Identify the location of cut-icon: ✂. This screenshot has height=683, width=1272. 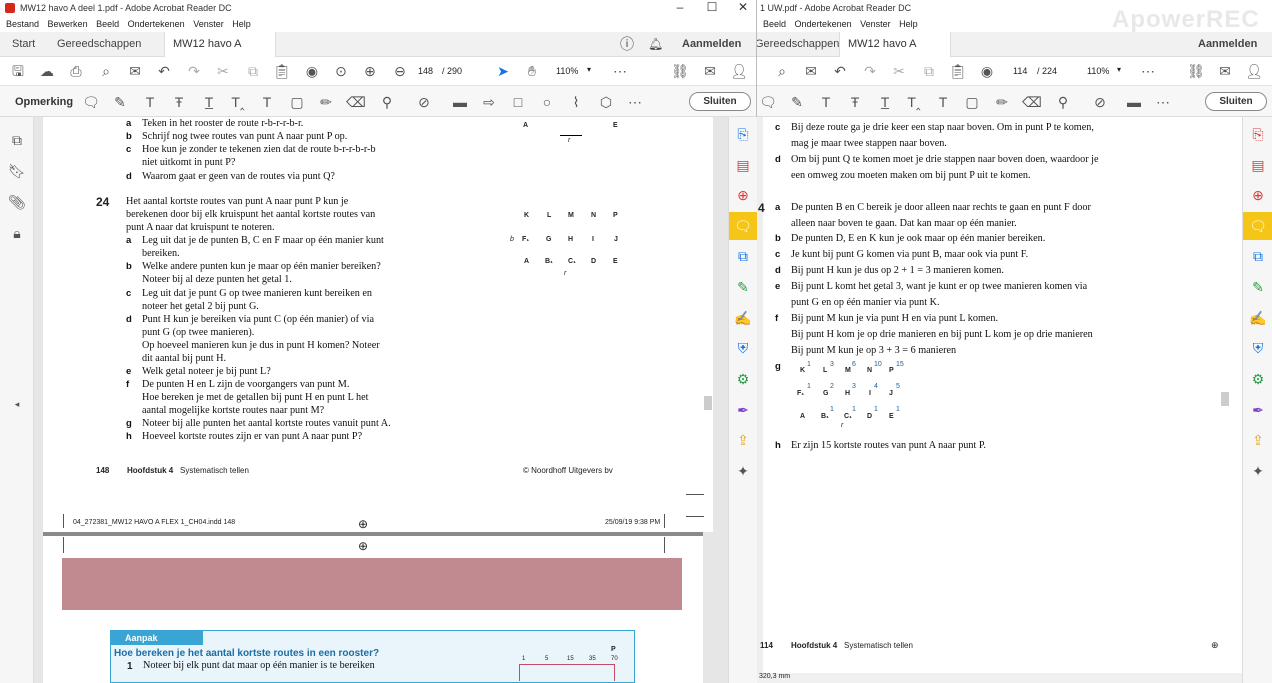
(899, 71).